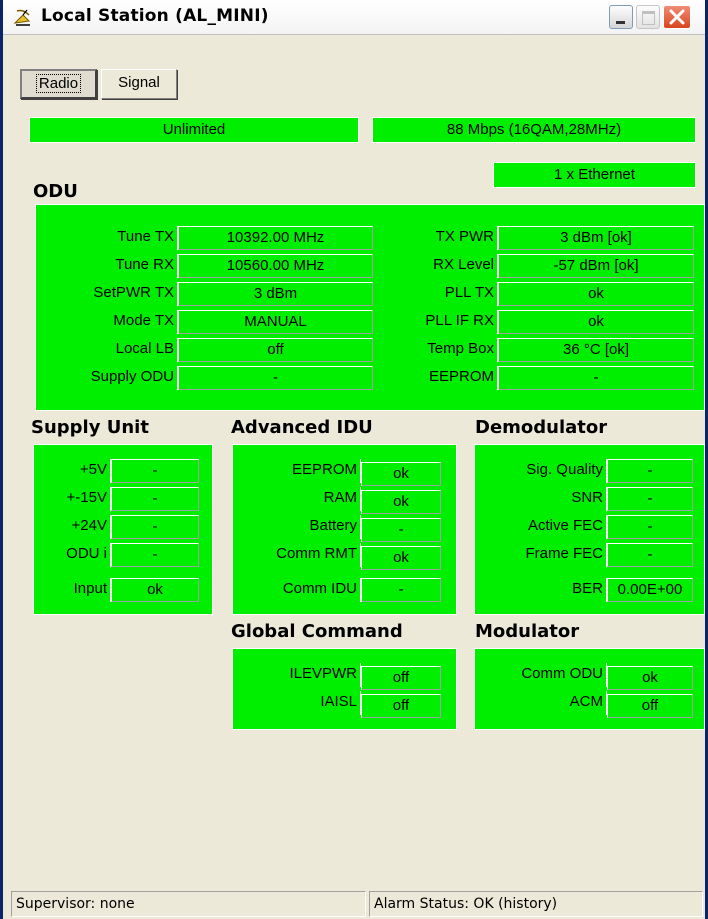 Image resolution: width=708 pixels, height=919 pixels. I want to click on odu-label: PLL TX, so click(435, 294).